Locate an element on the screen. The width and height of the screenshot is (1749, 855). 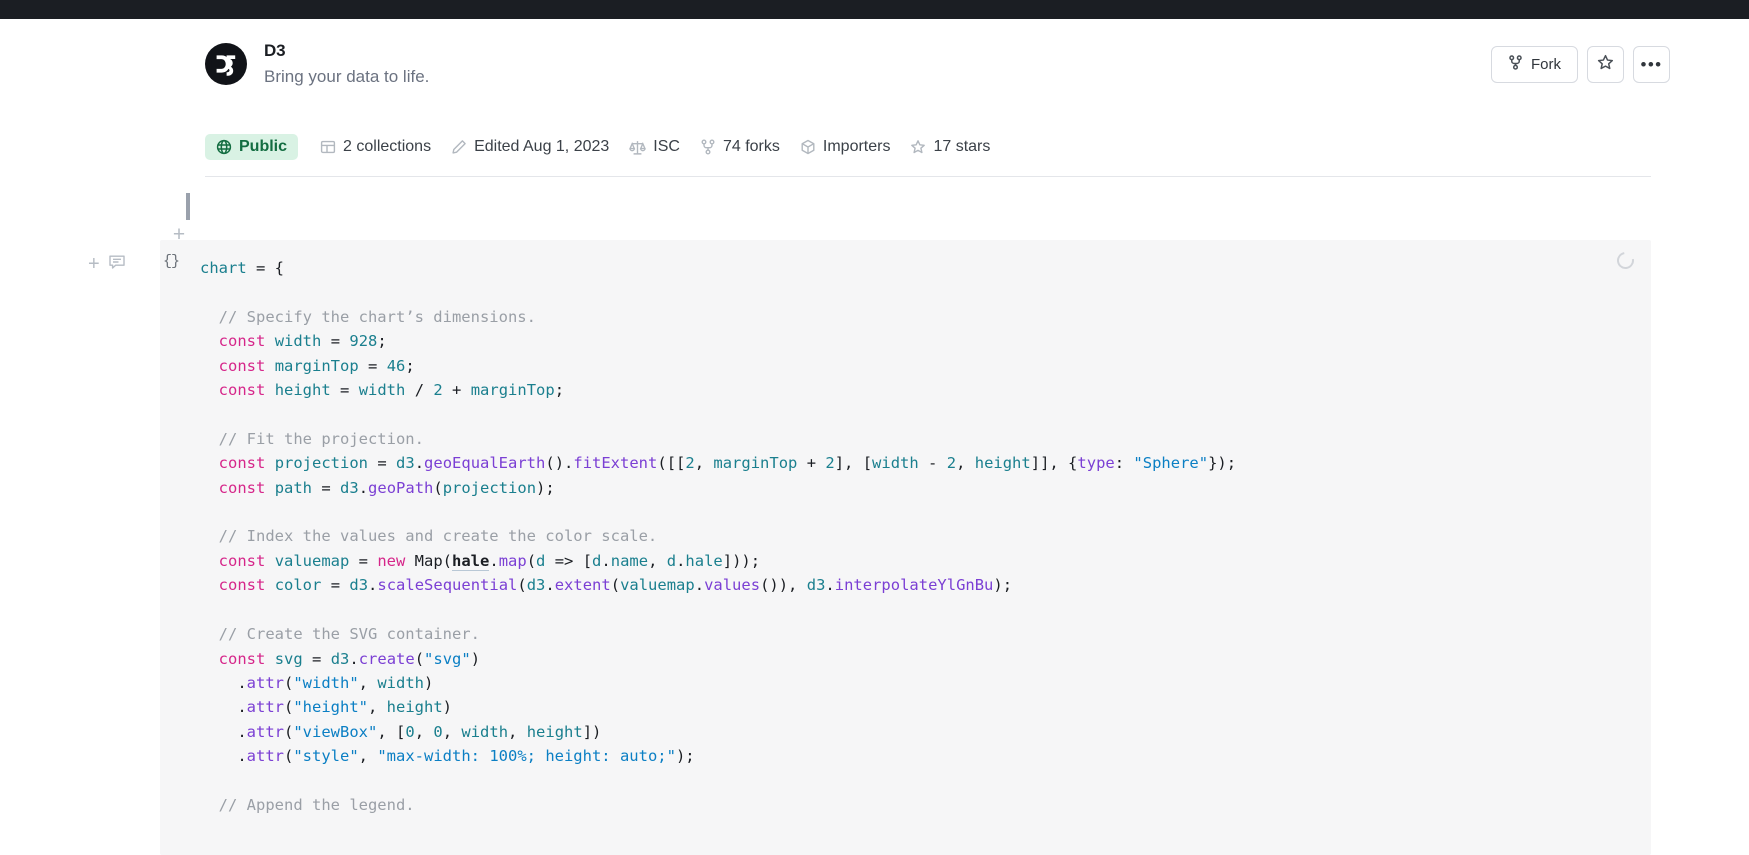
notebook-subtitle: Bring your data to life. is located at coordinates (347, 76).